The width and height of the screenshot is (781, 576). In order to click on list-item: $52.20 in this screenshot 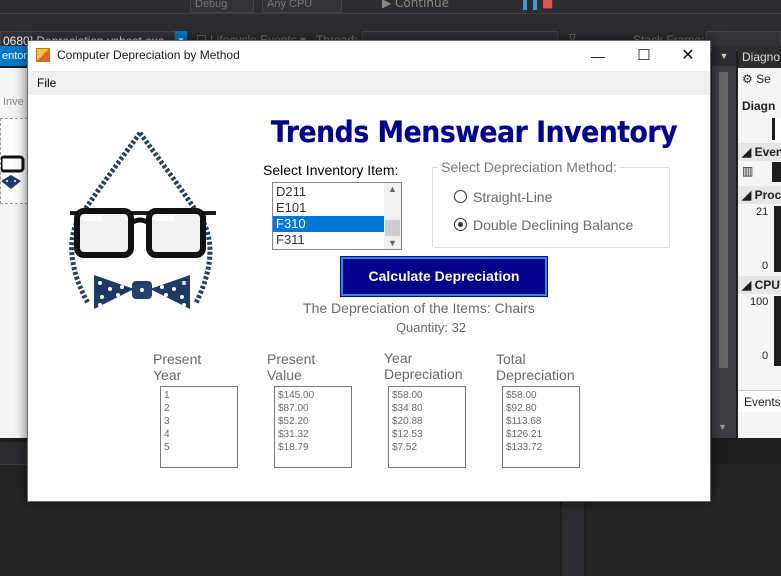, I will do `click(313, 421)`.